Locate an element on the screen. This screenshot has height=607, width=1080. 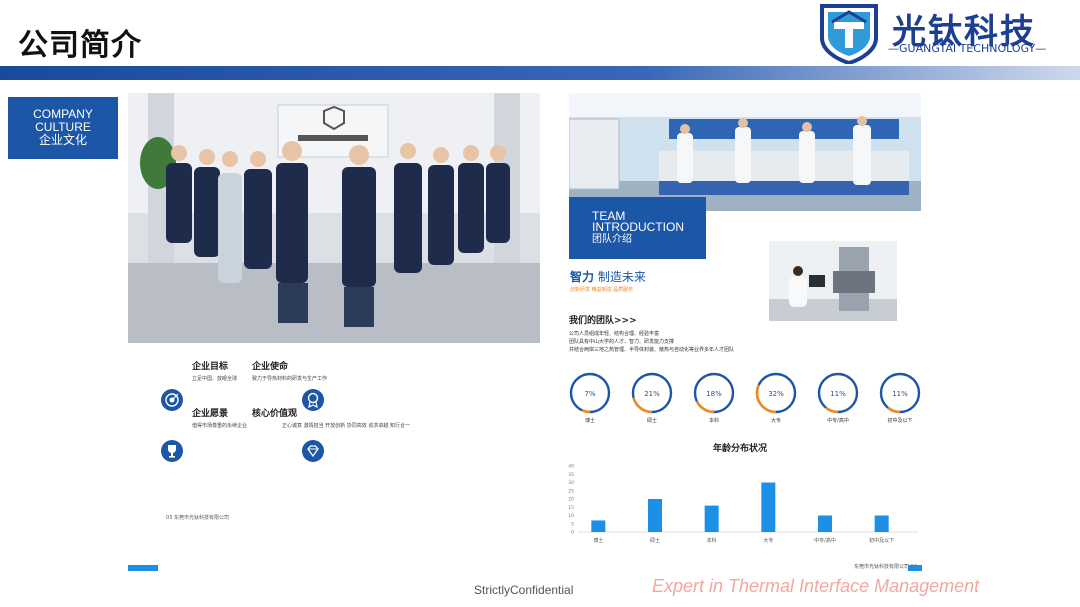
smart-headline: 智力 制造未来 is located at coordinates (608, 276).